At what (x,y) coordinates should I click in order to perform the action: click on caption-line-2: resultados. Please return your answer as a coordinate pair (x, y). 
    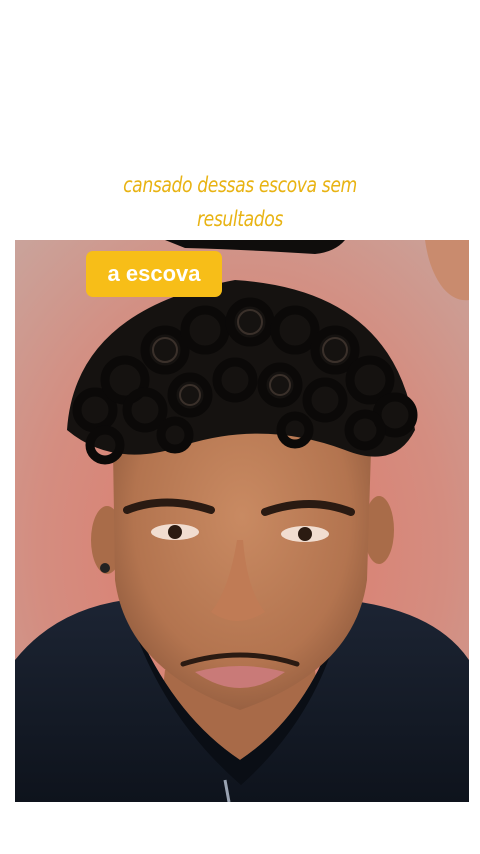
    Looking at the image, I should click on (240, 219).